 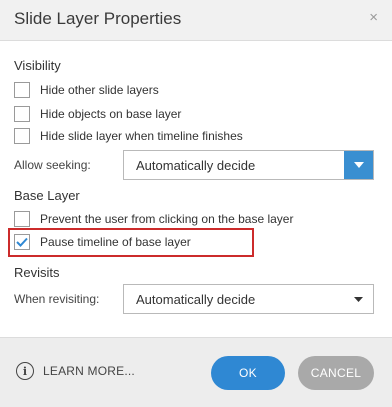 What do you see at coordinates (373, 17) in the screenshot?
I see `close-icon: ×` at bounding box center [373, 17].